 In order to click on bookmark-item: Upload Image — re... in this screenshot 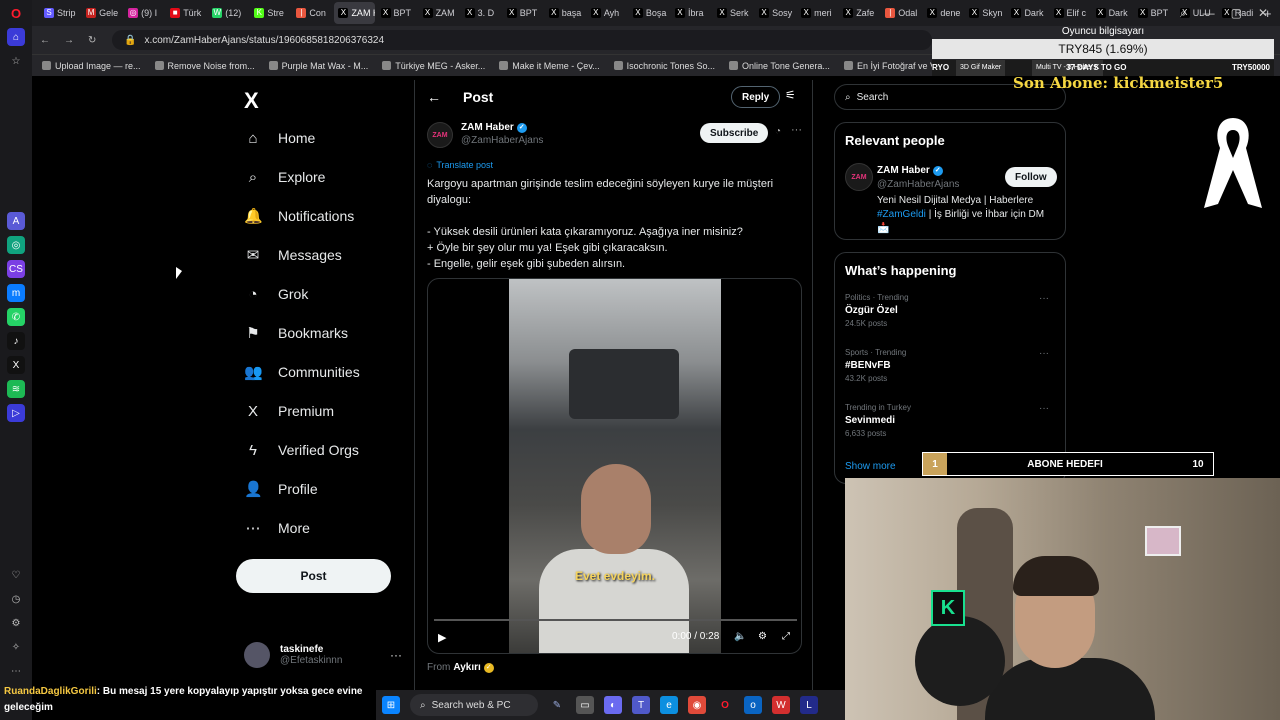, I will do `click(91, 66)`.